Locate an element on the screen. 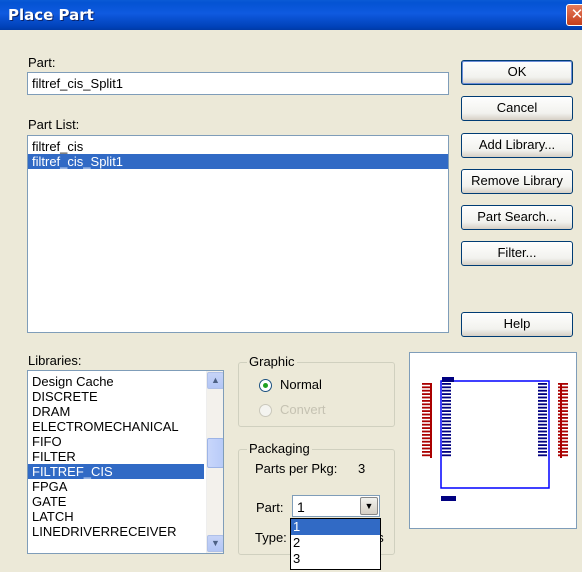 Image resolution: width=582 pixels, height=572 pixels. part-preview-symbol is located at coordinates (495, 439).